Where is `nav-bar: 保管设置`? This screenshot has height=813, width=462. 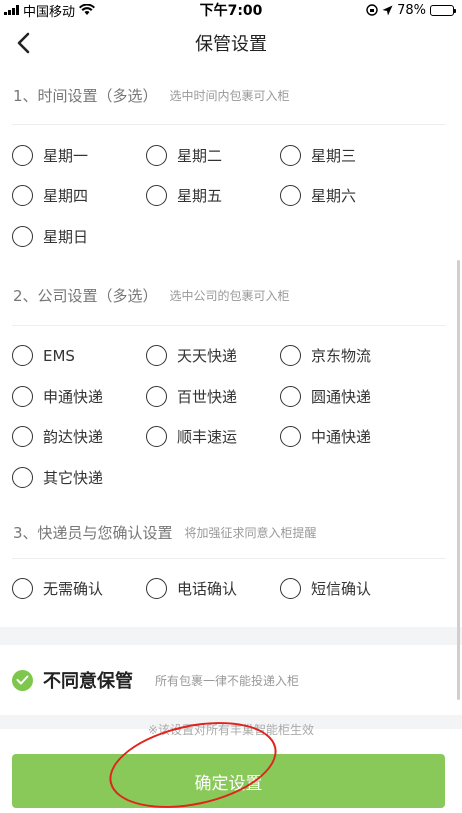 nav-bar: 保管设置 is located at coordinates (231, 43).